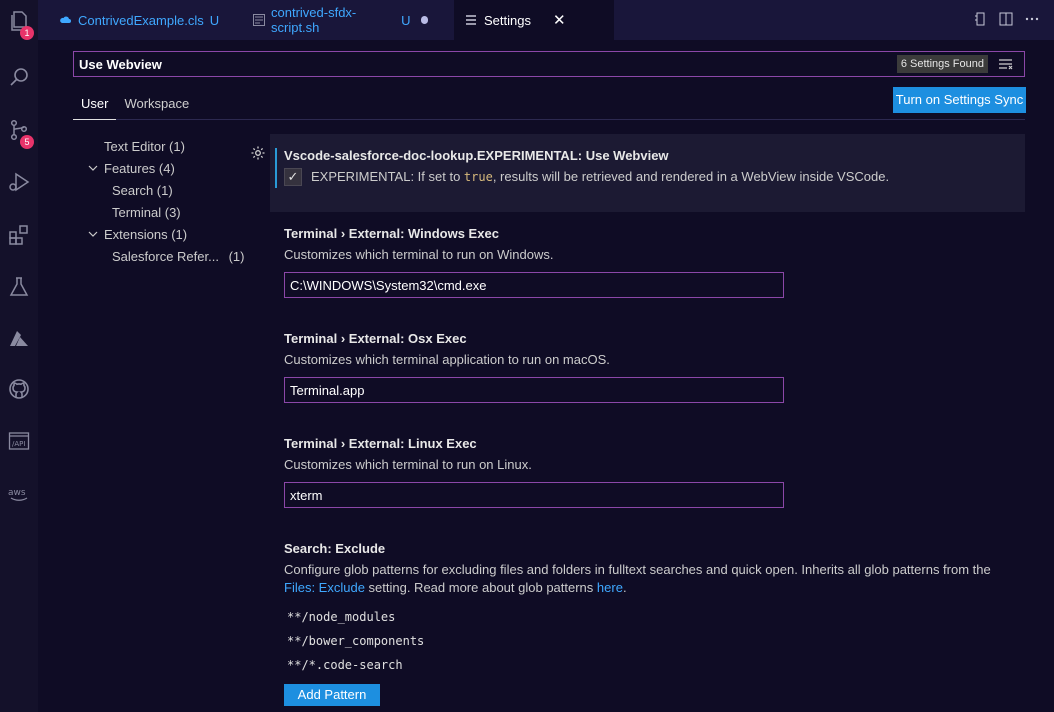  What do you see at coordinates (146, 234) in the screenshot?
I see `toc-label: Extensions (1)` at bounding box center [146, 234].